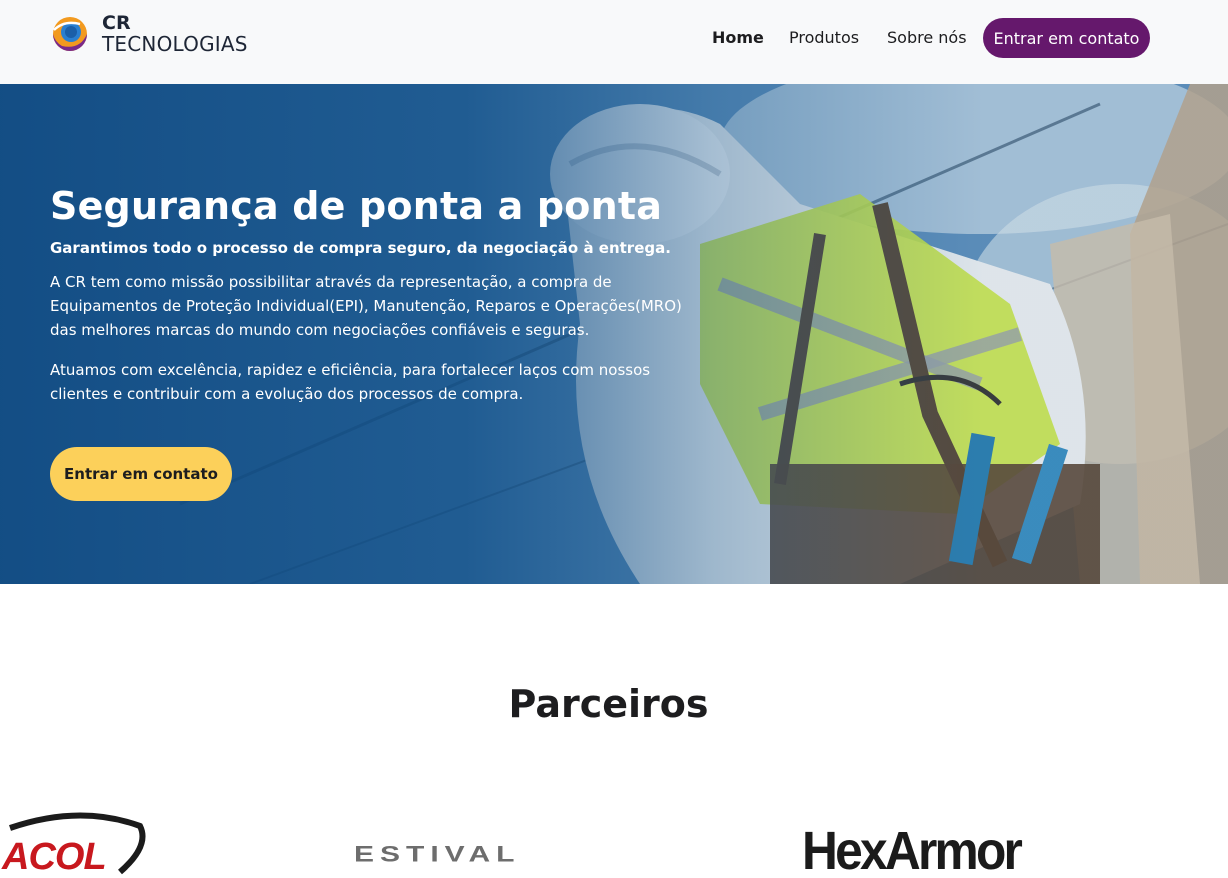 The height and width of the screenshot is (878, 1228). Describe the element at coordinates (175, 44) in the screenshot. I see `logo-line-tecnologias: TECNOLOGIAS` at that location.